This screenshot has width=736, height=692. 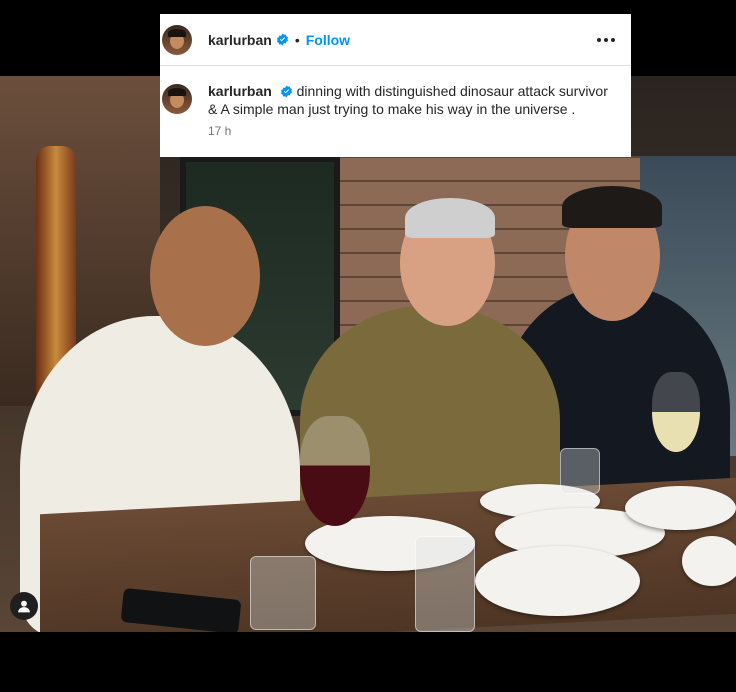 What do you see at coordinates (580, 471) in the screenshot?
I see `photo-small-glass` at bounding box center [580, 471].